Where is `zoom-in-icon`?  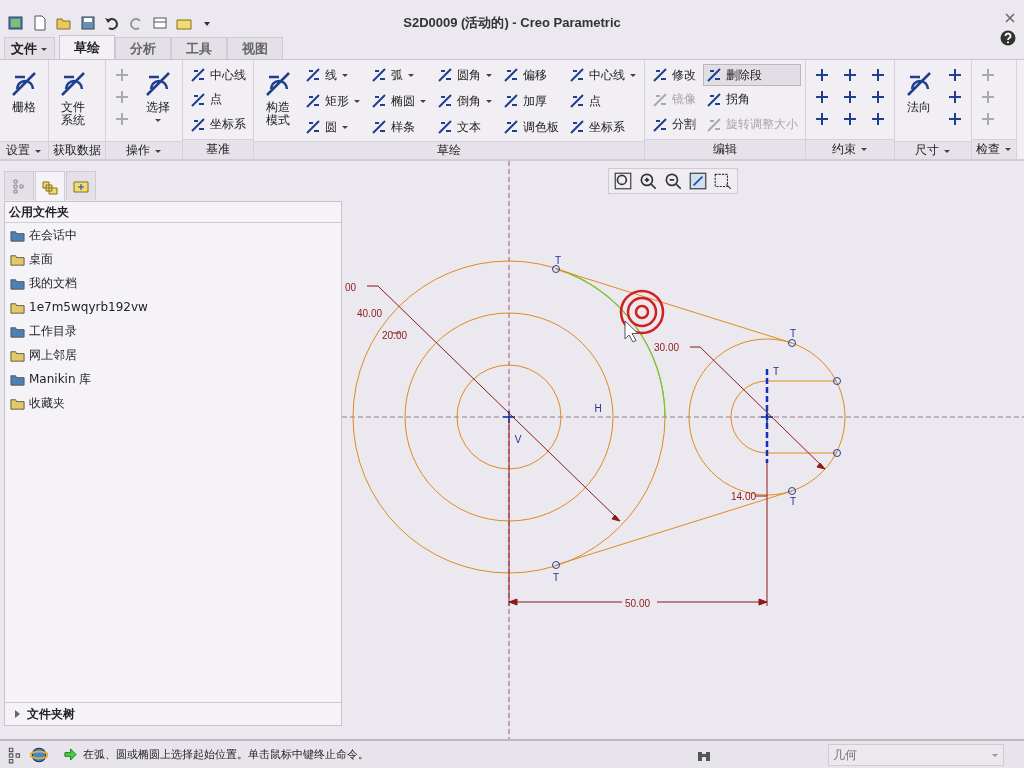 zoom-in-icon is located at coordinates (648, 181).